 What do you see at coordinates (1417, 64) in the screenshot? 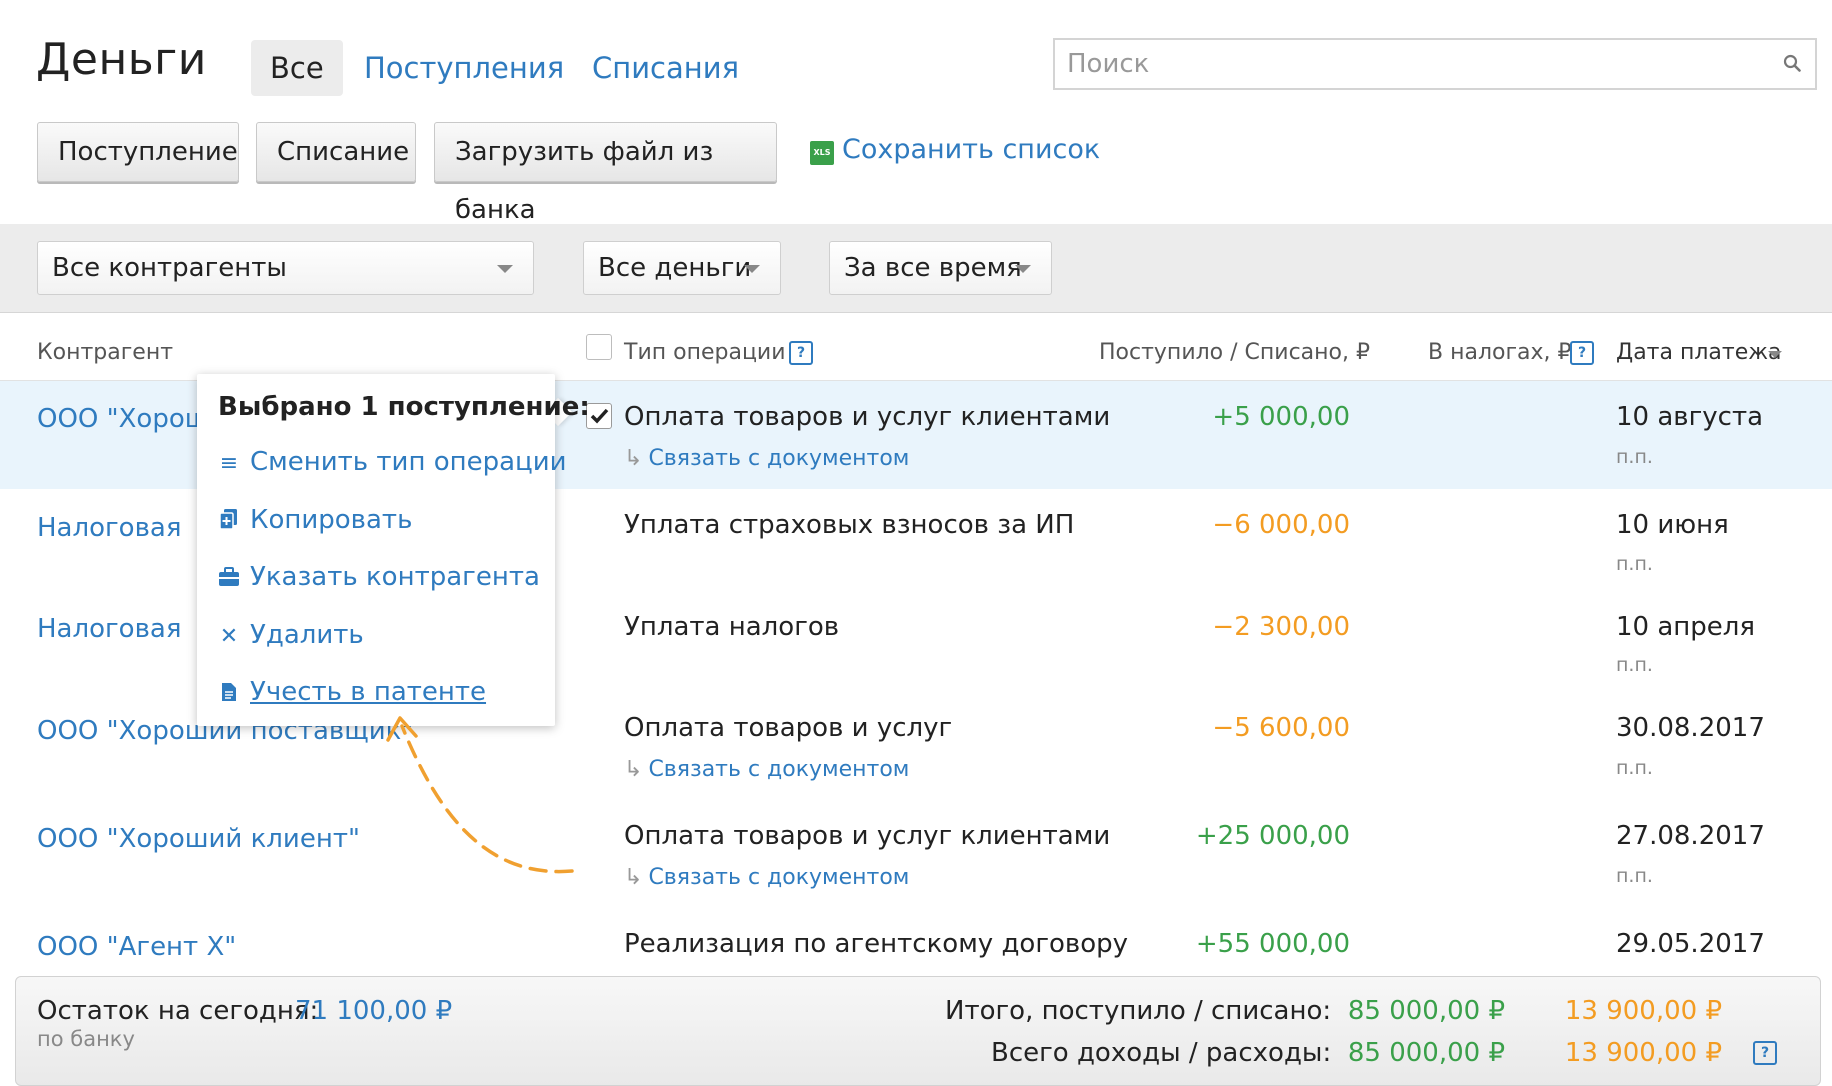
I see `search-input` at bounding box center [1417, 64].